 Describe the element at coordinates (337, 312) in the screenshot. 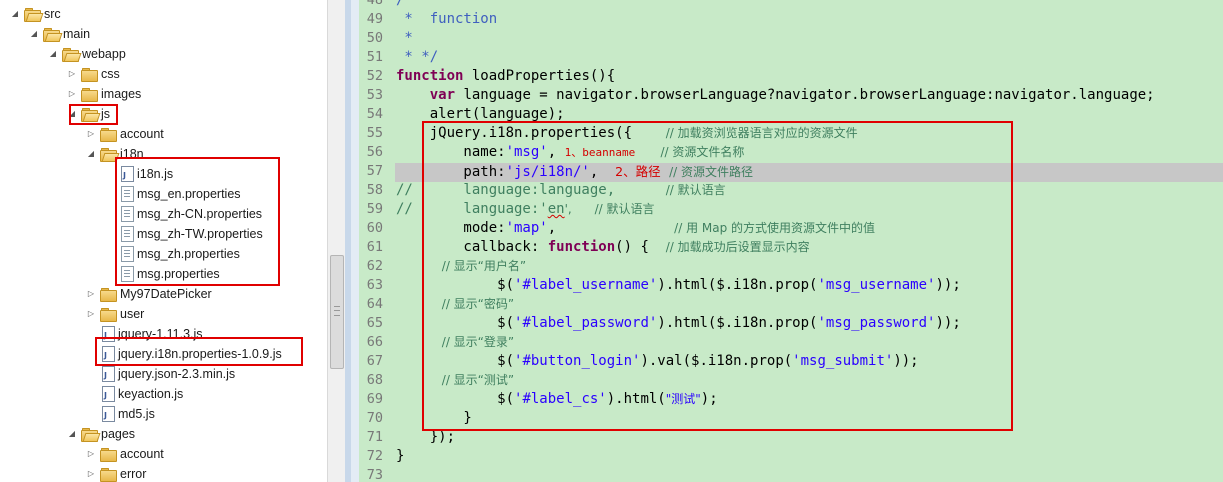

I see `scrollbar-thumb` at that location.